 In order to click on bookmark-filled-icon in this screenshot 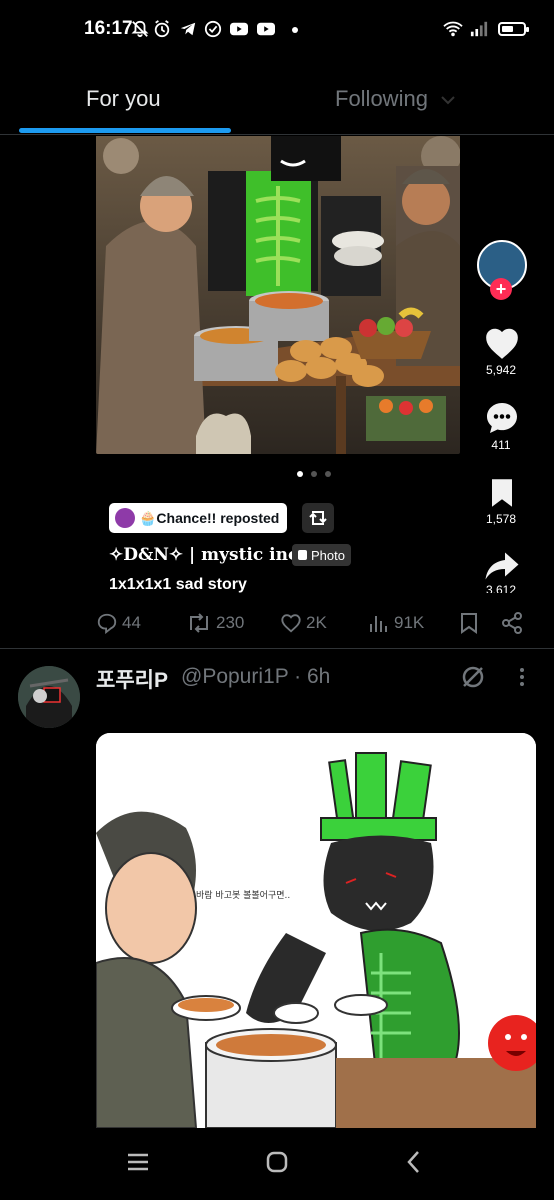, I will do `click(502, 493)`.